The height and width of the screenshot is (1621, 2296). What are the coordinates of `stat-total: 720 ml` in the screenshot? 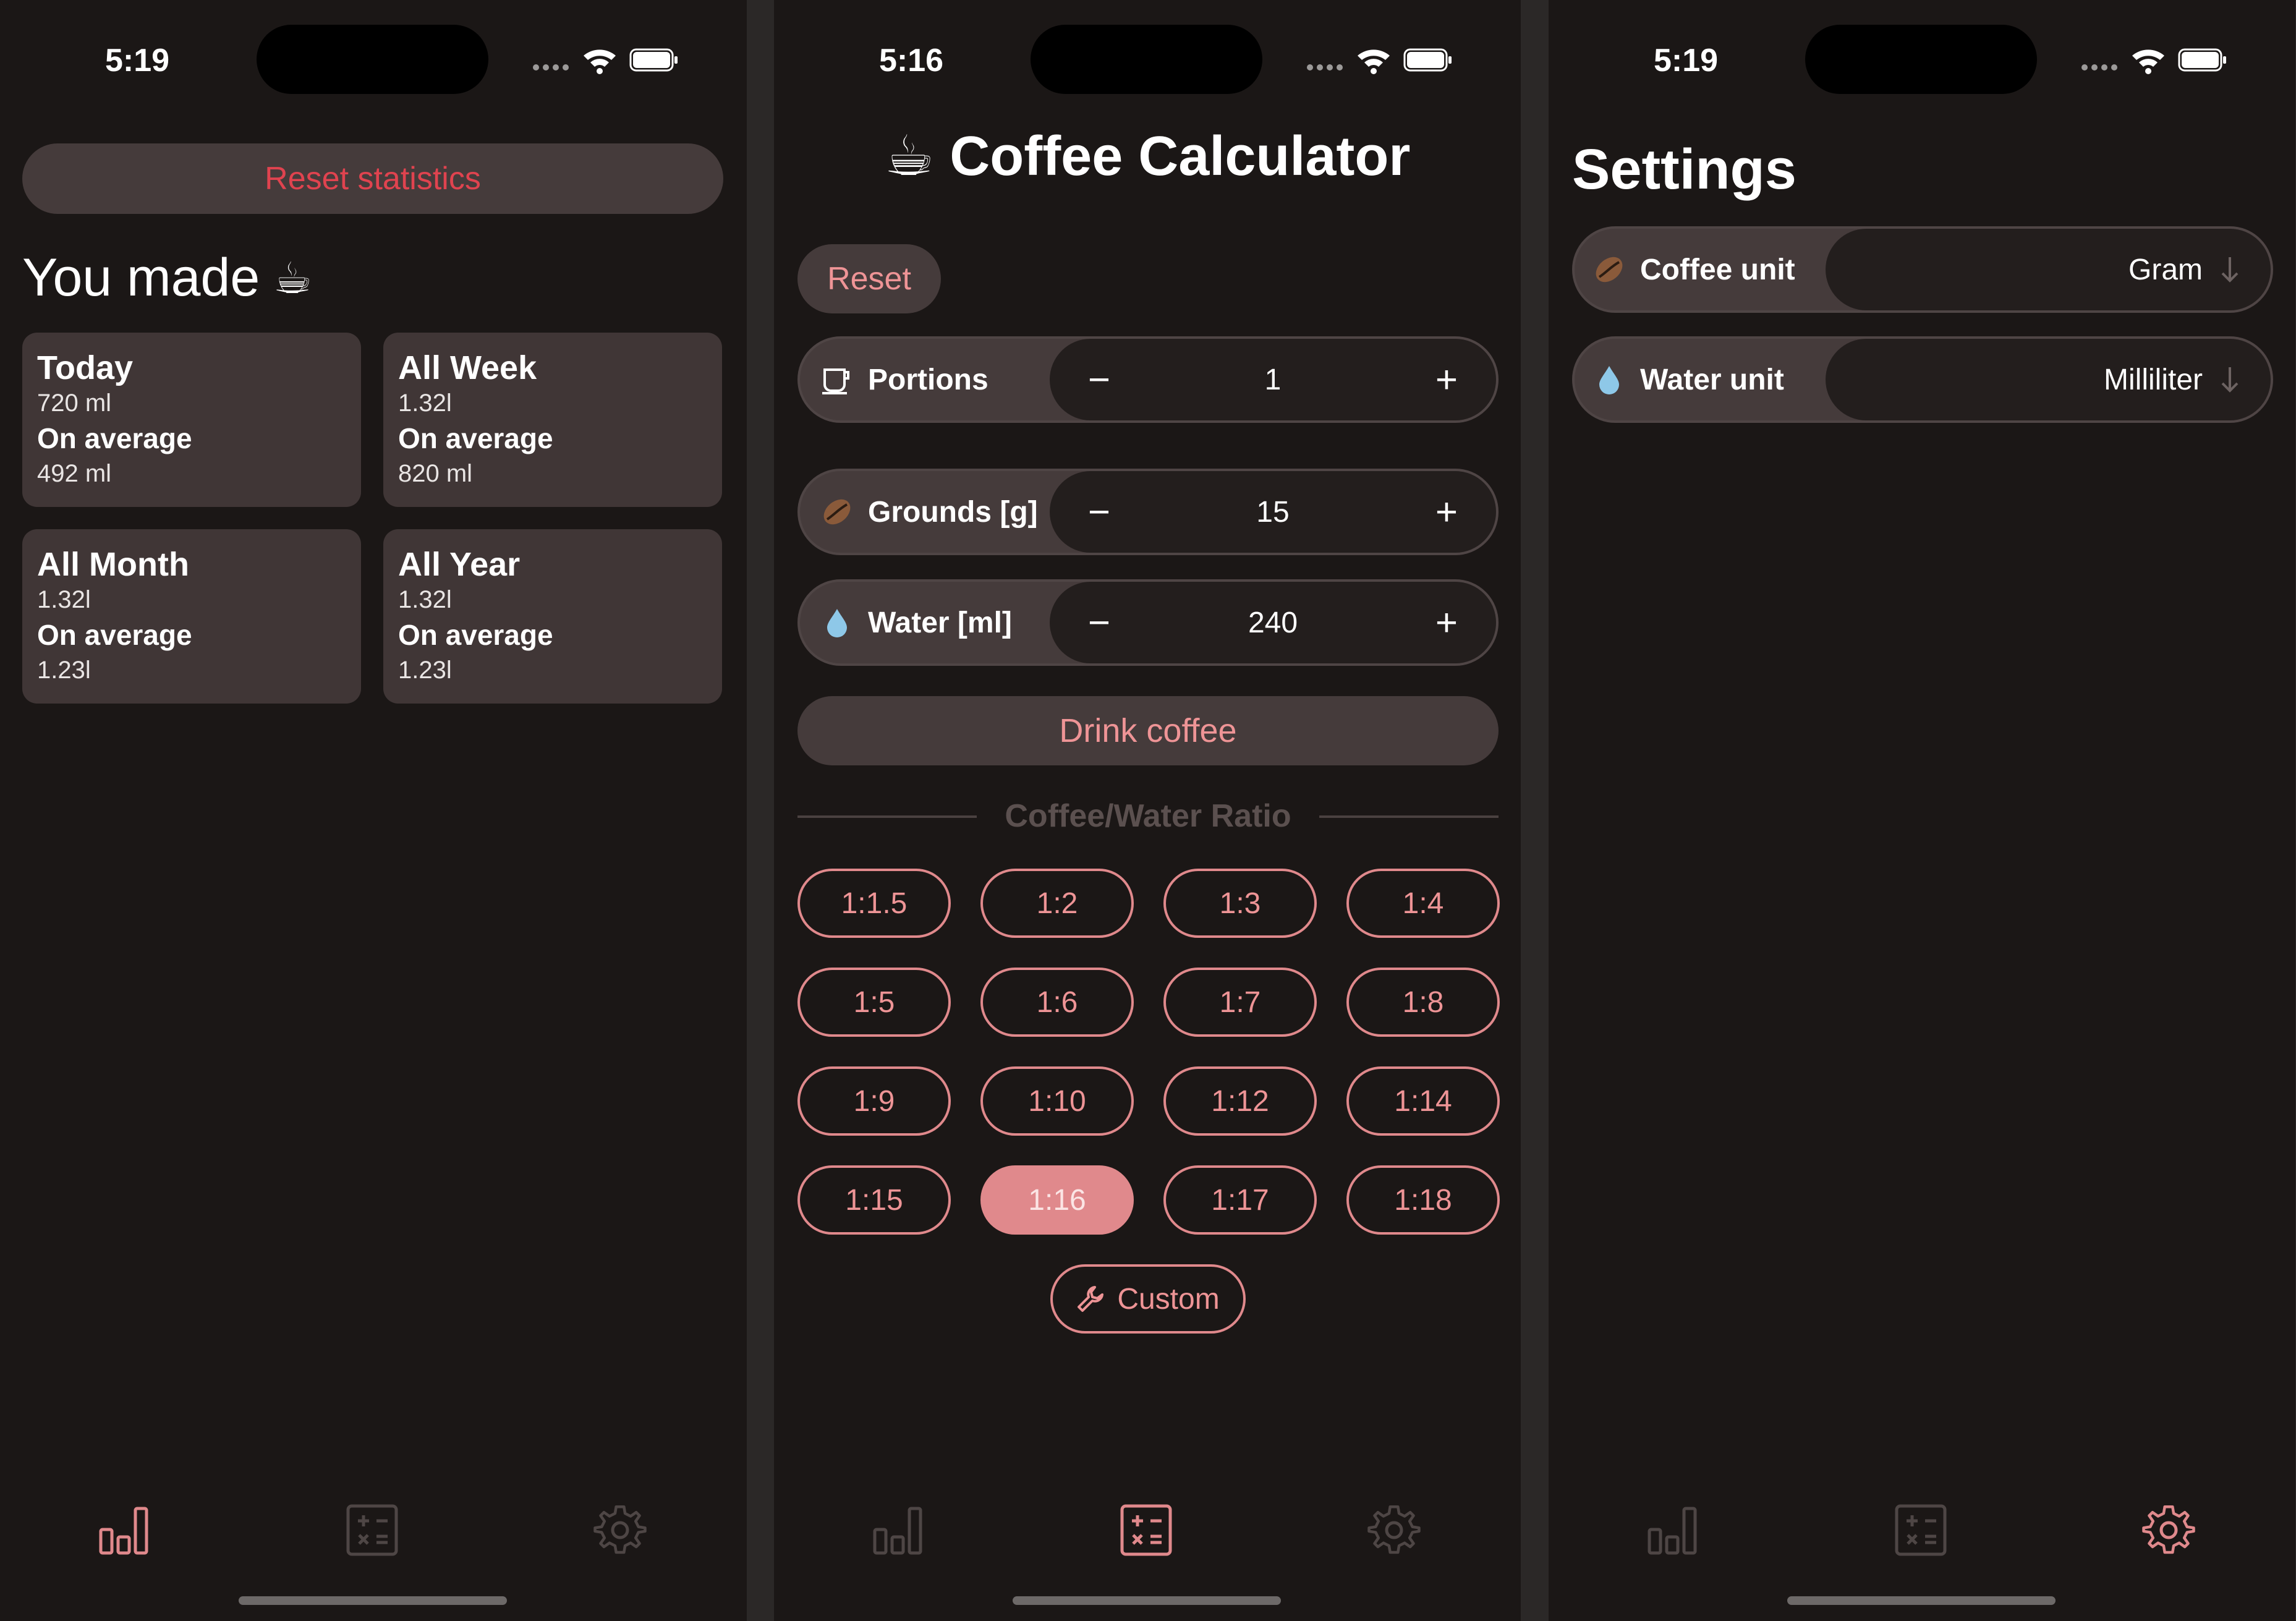 It's located at (74, 403).